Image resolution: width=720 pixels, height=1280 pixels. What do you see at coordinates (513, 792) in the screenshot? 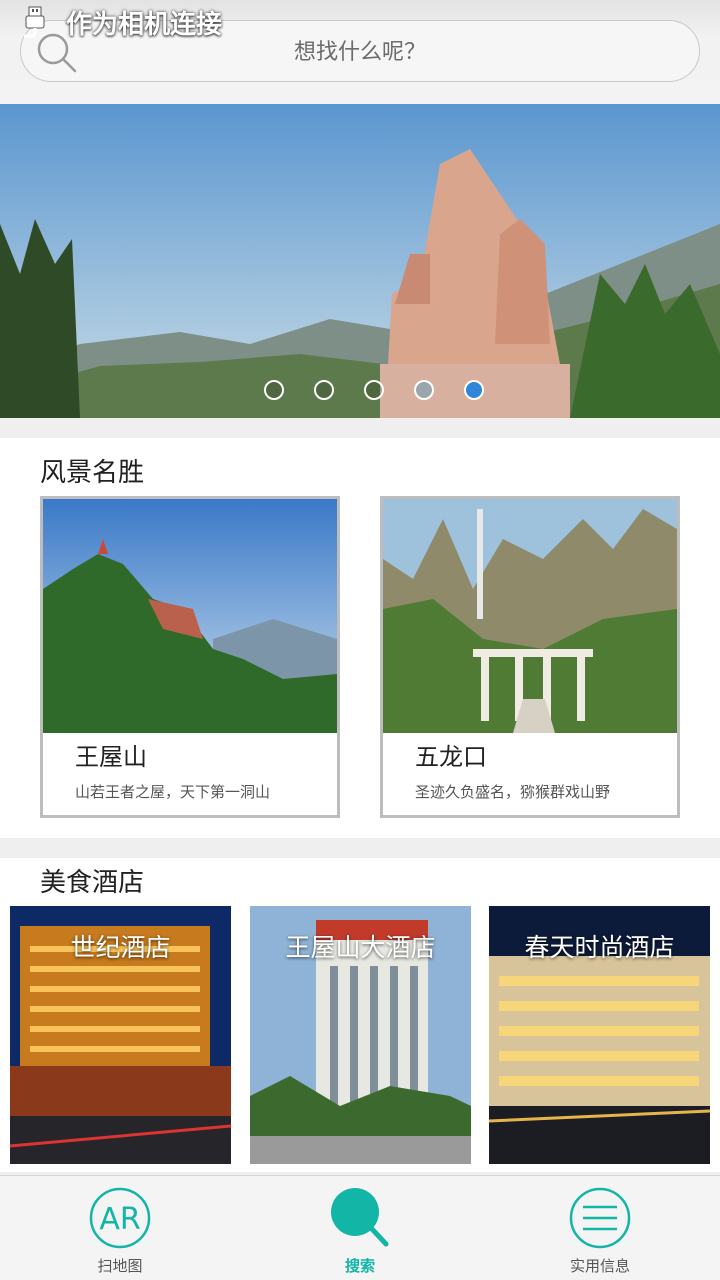
I see `scenic-card-desc: 圣迹久负盛名，猕猴群戏山野` at bounding box center [513, 792].